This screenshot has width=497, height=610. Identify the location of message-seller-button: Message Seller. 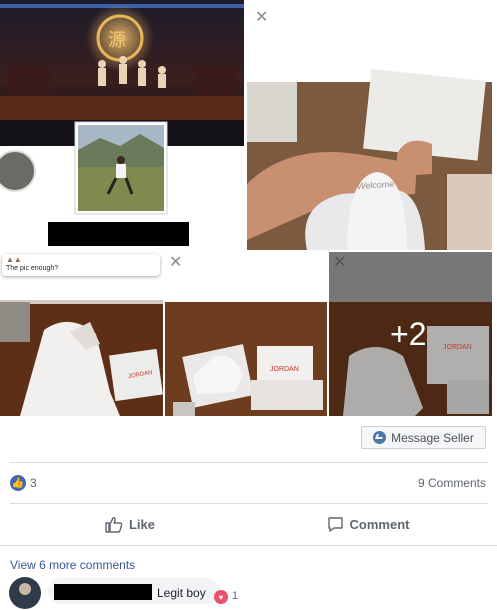
(423, 437).